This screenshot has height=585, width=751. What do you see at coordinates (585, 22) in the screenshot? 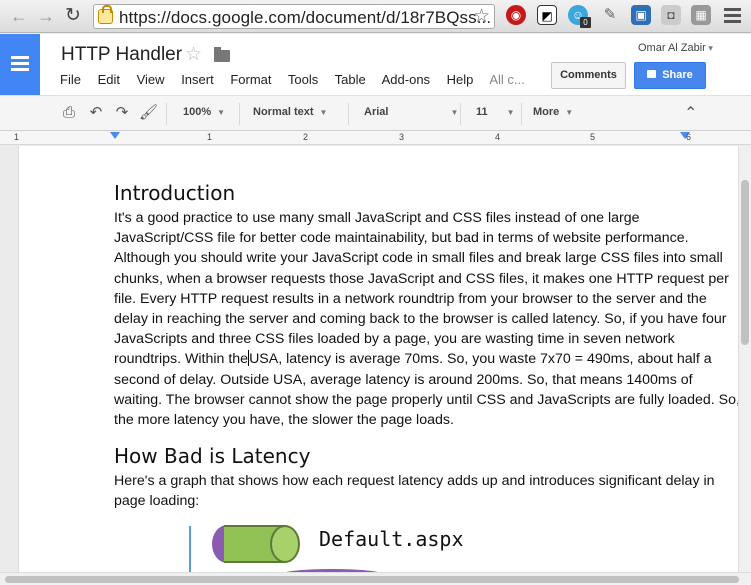
I see `extension-badge: 0` at bounding box center [585, 22].